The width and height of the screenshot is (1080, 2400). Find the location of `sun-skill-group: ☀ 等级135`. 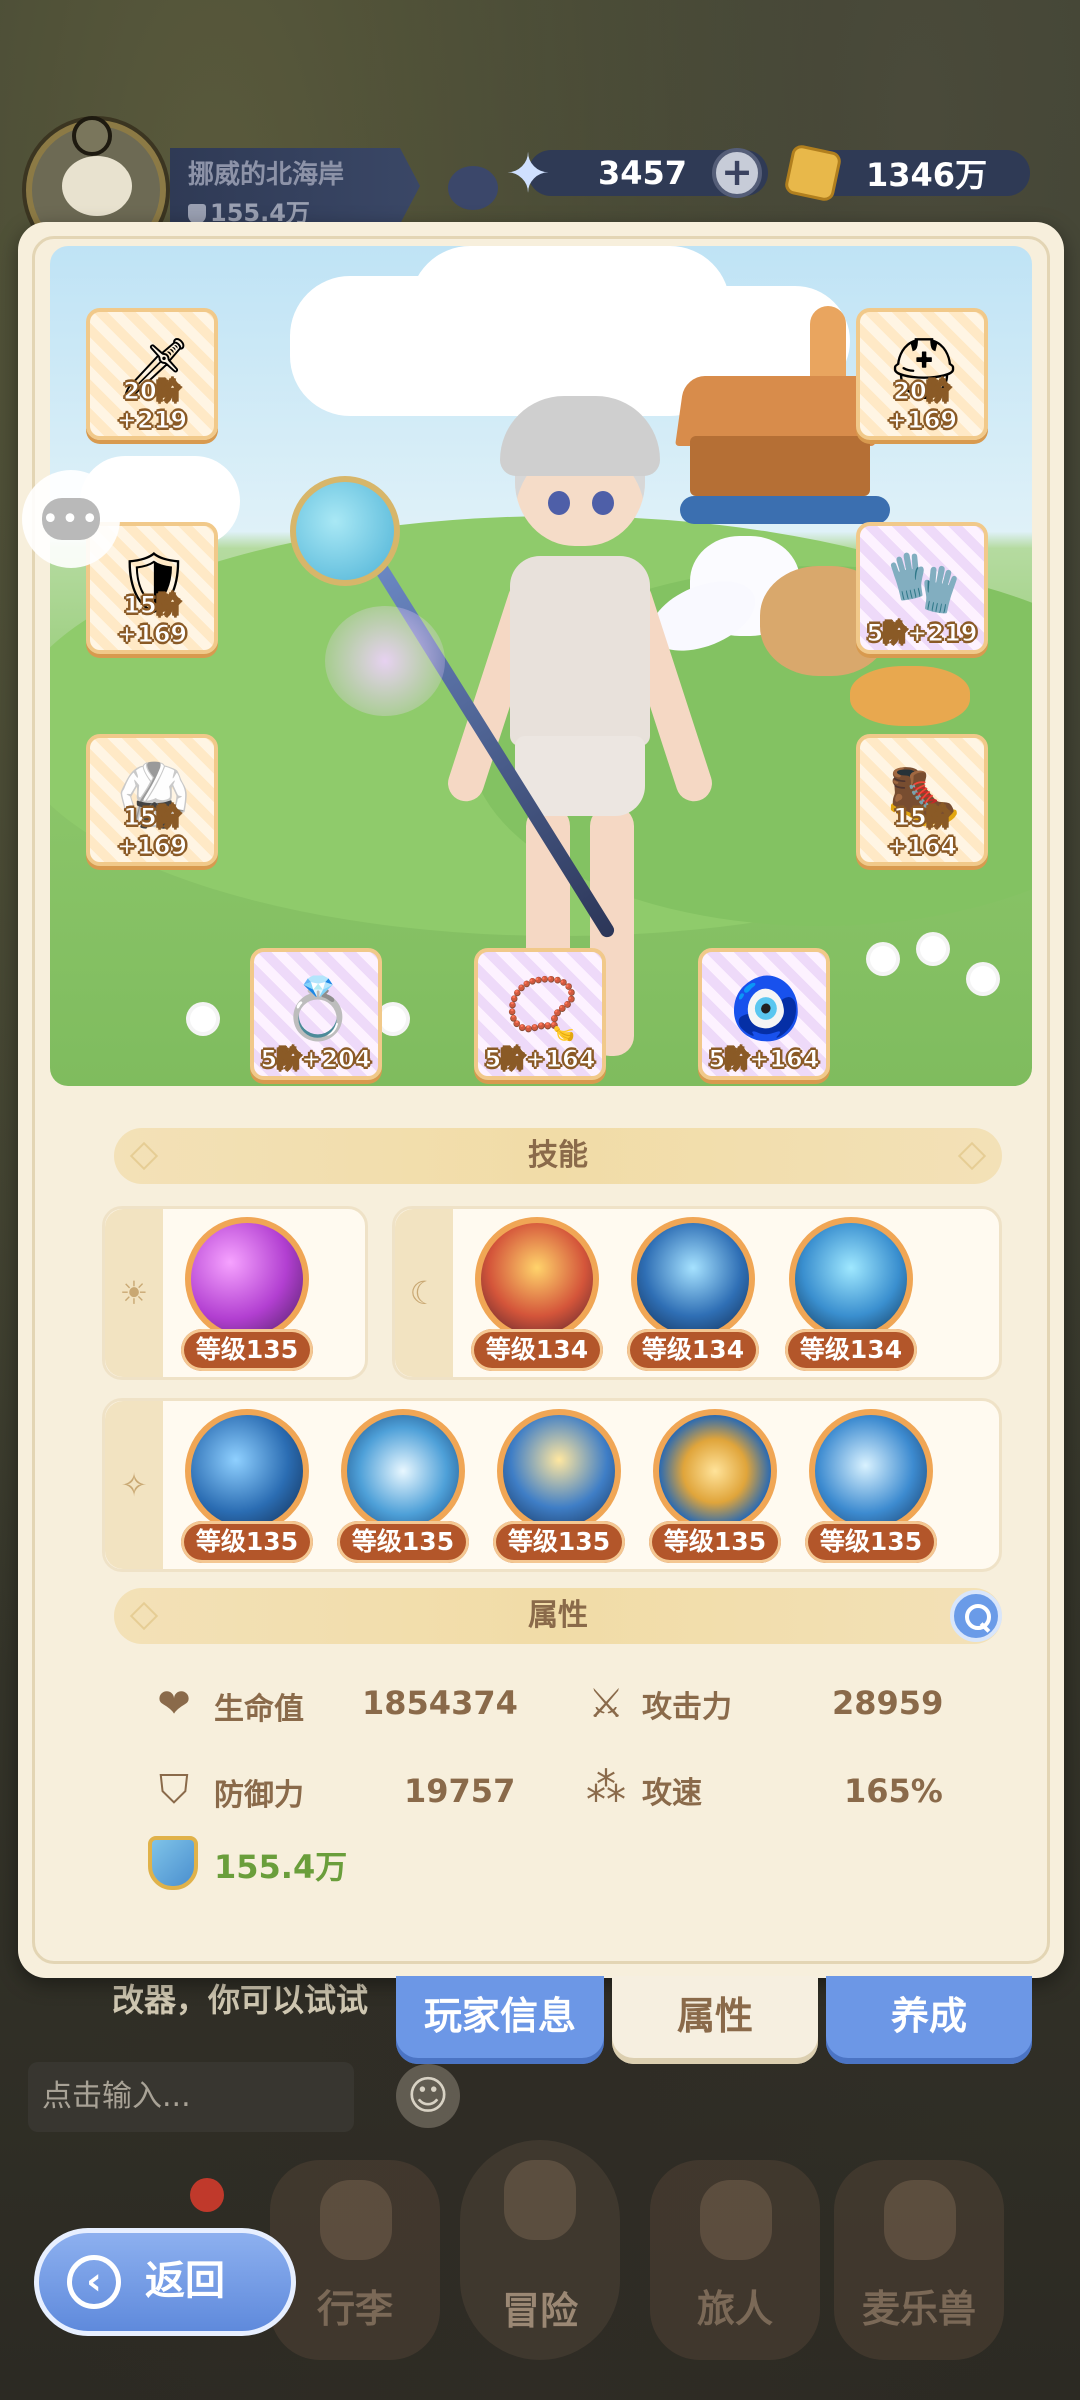

sun-skill-group: ☀ 等级135 is located at coordinates (235, 1293).